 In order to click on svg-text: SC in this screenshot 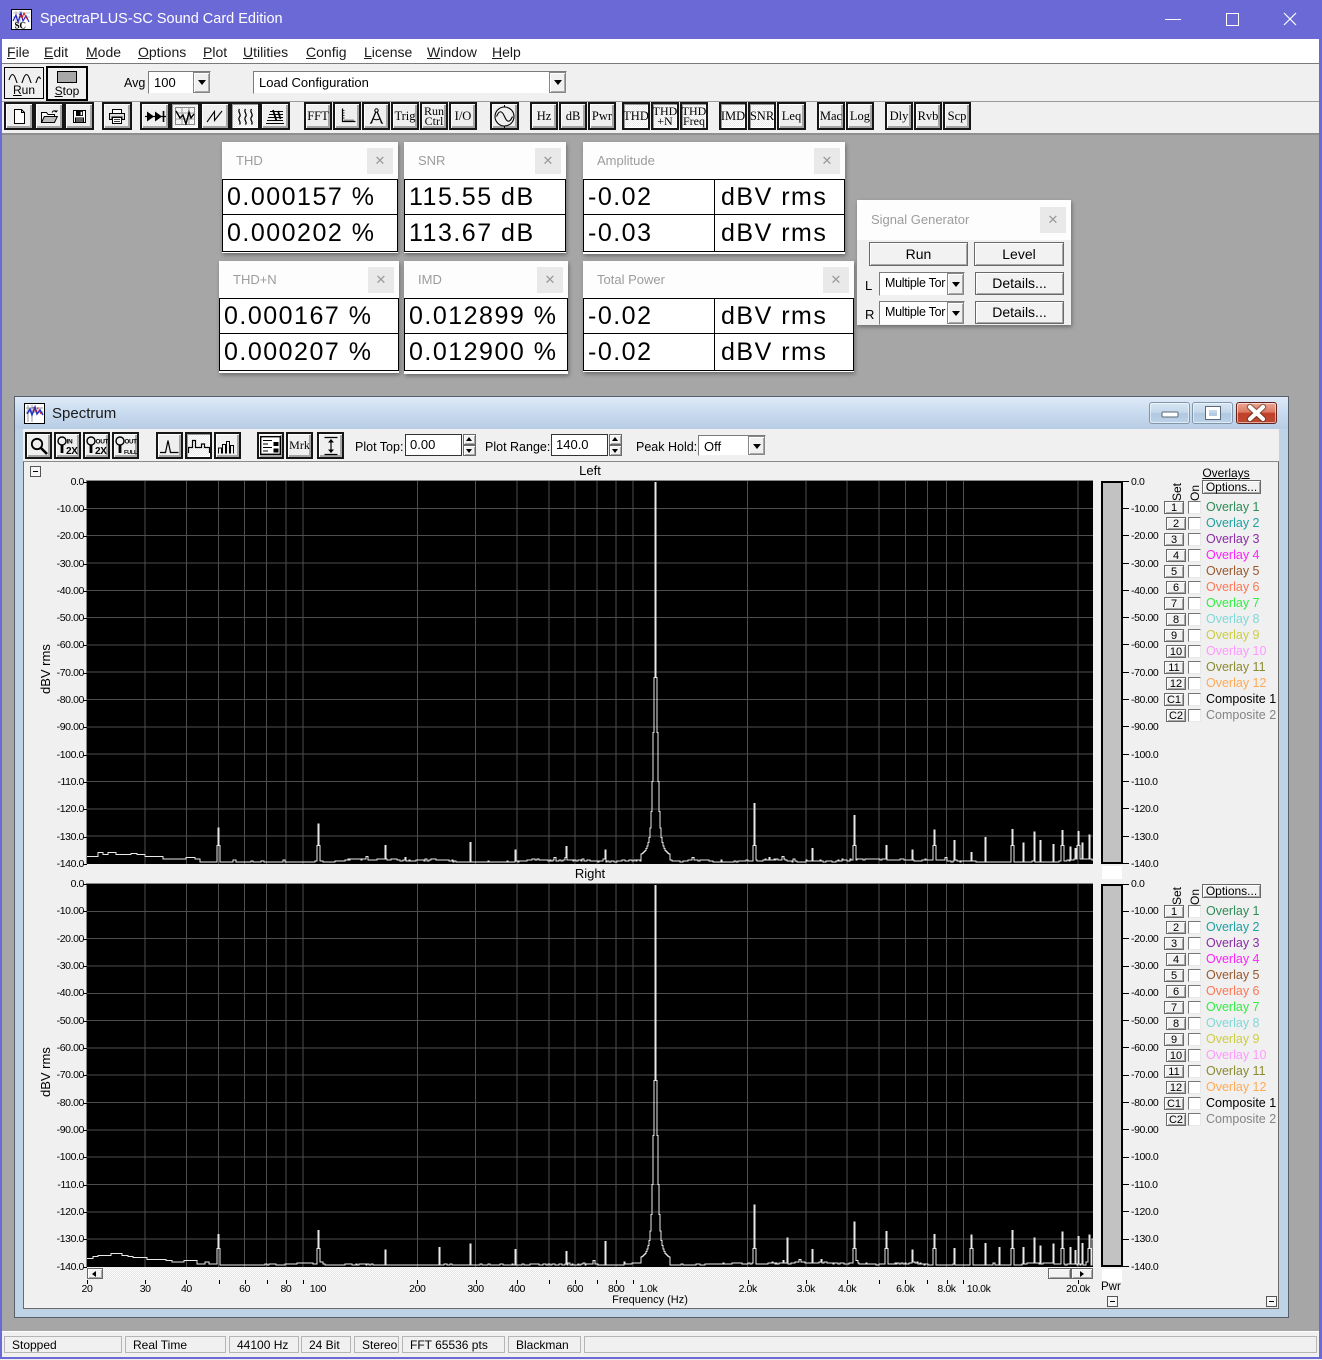, I will do `click(21, 26)`.